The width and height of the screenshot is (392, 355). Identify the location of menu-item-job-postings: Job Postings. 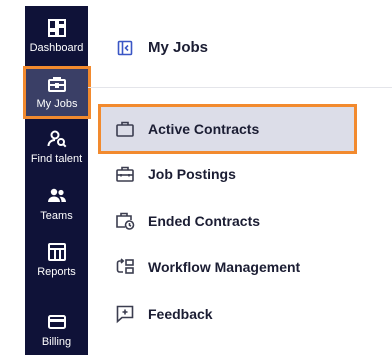
(227, 174).